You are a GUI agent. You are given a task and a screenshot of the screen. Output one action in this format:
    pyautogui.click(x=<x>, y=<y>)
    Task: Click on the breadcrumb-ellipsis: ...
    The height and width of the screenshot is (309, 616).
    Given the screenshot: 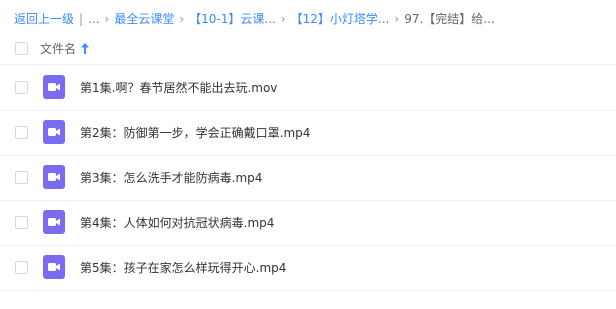 What is the action you would take?
    pyautogui.click(x=93, y=19)
    